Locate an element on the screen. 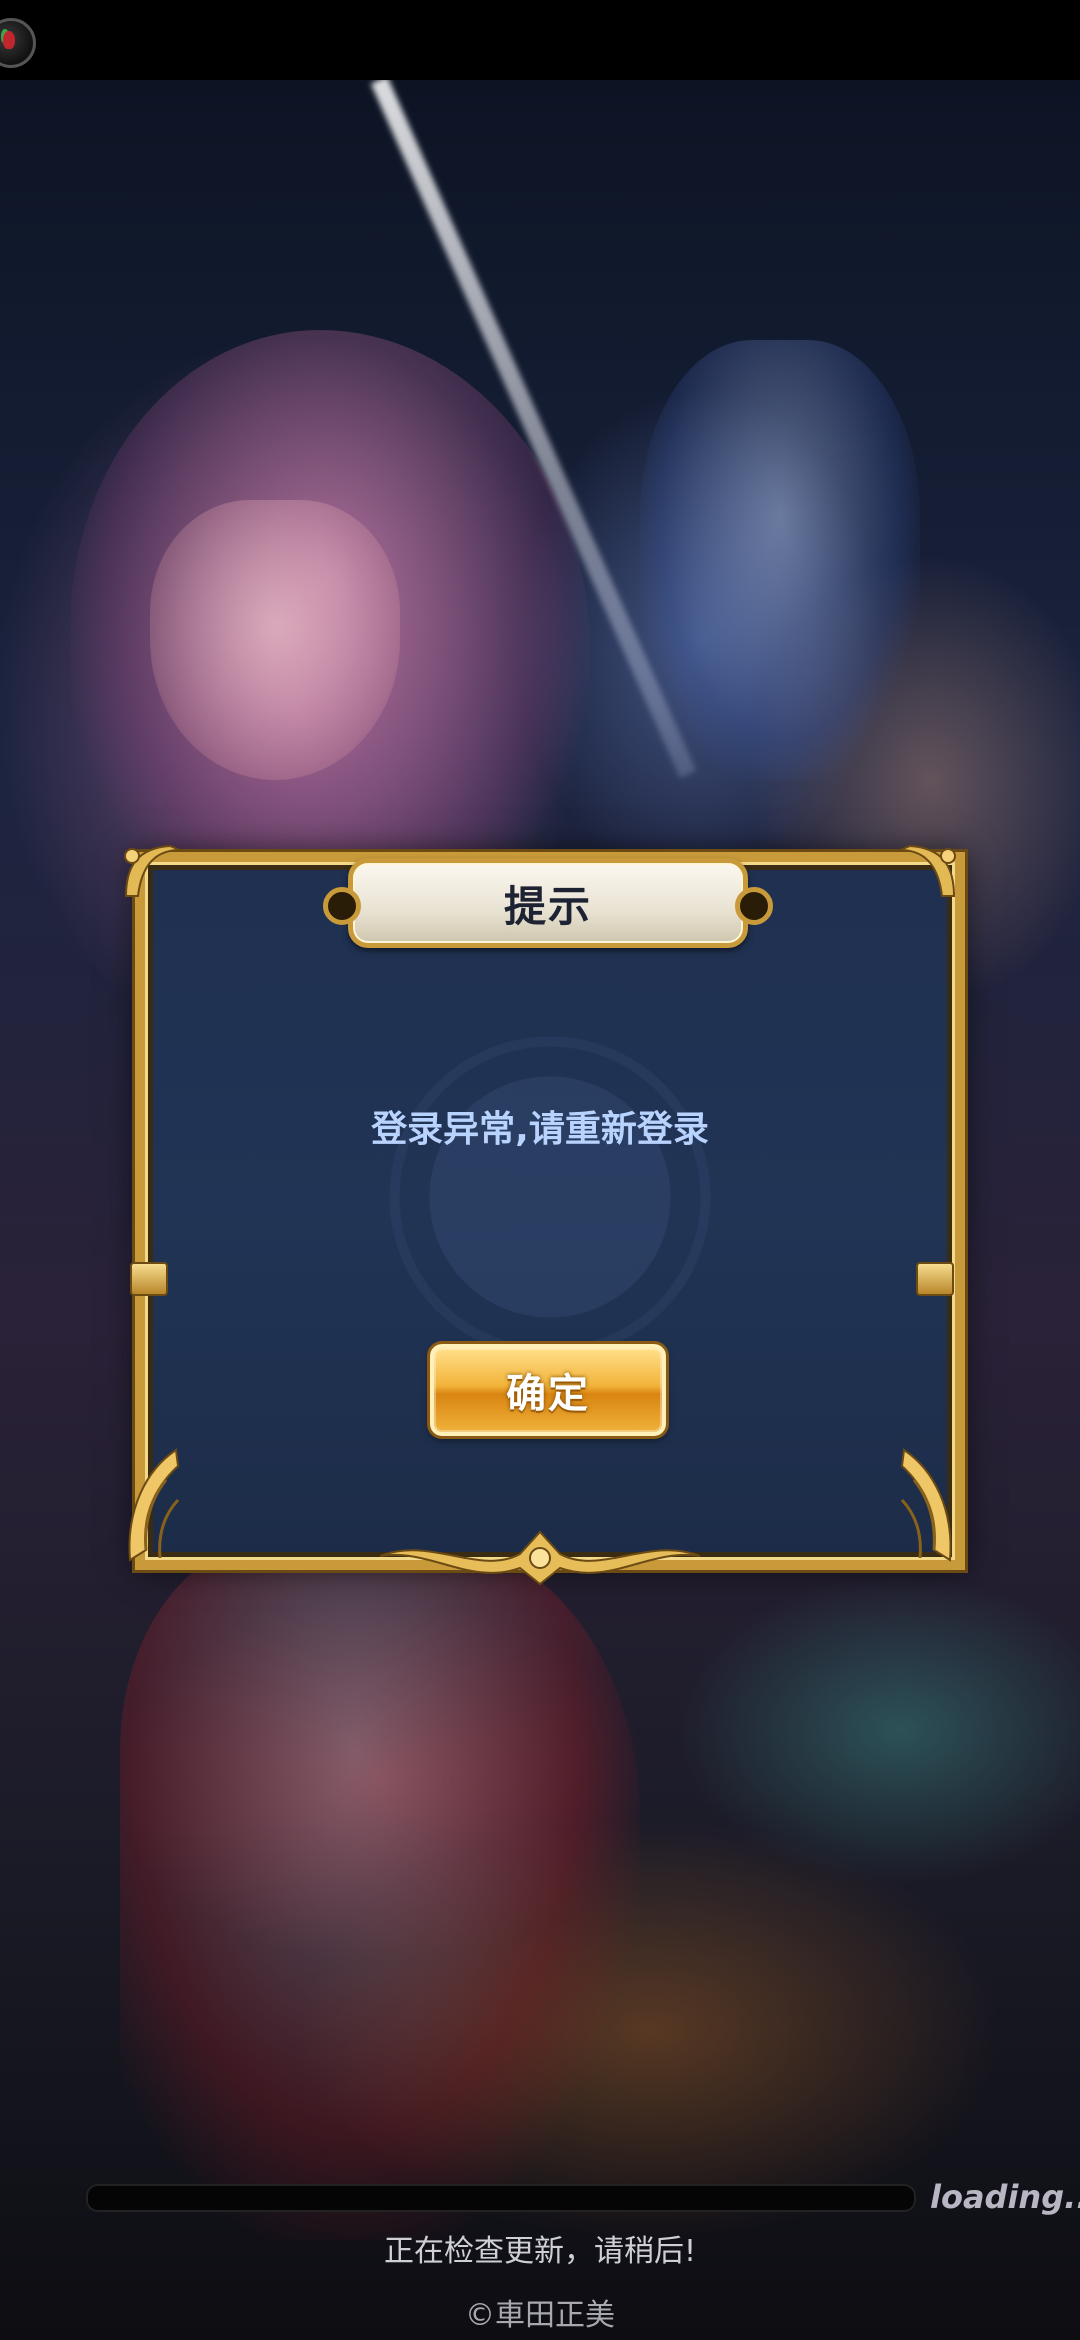 The height and width of the screenshot is (2340, 1080). wing-ornament-right is located at coordinates (926, 1505).